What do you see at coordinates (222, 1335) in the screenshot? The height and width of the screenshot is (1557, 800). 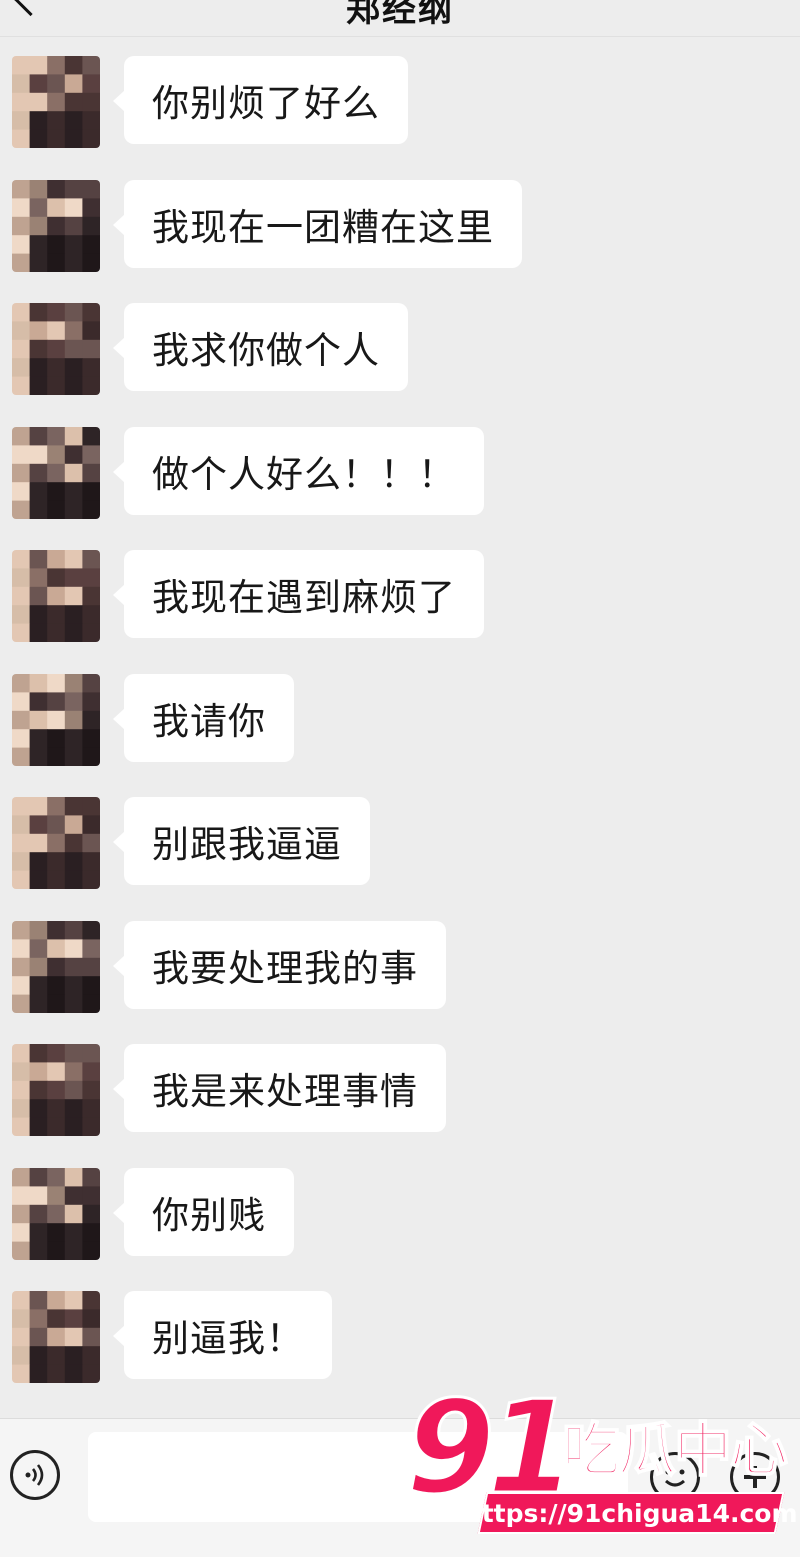 I see `message-bubble: 别逼我！` at bounding box center [222, 1335].